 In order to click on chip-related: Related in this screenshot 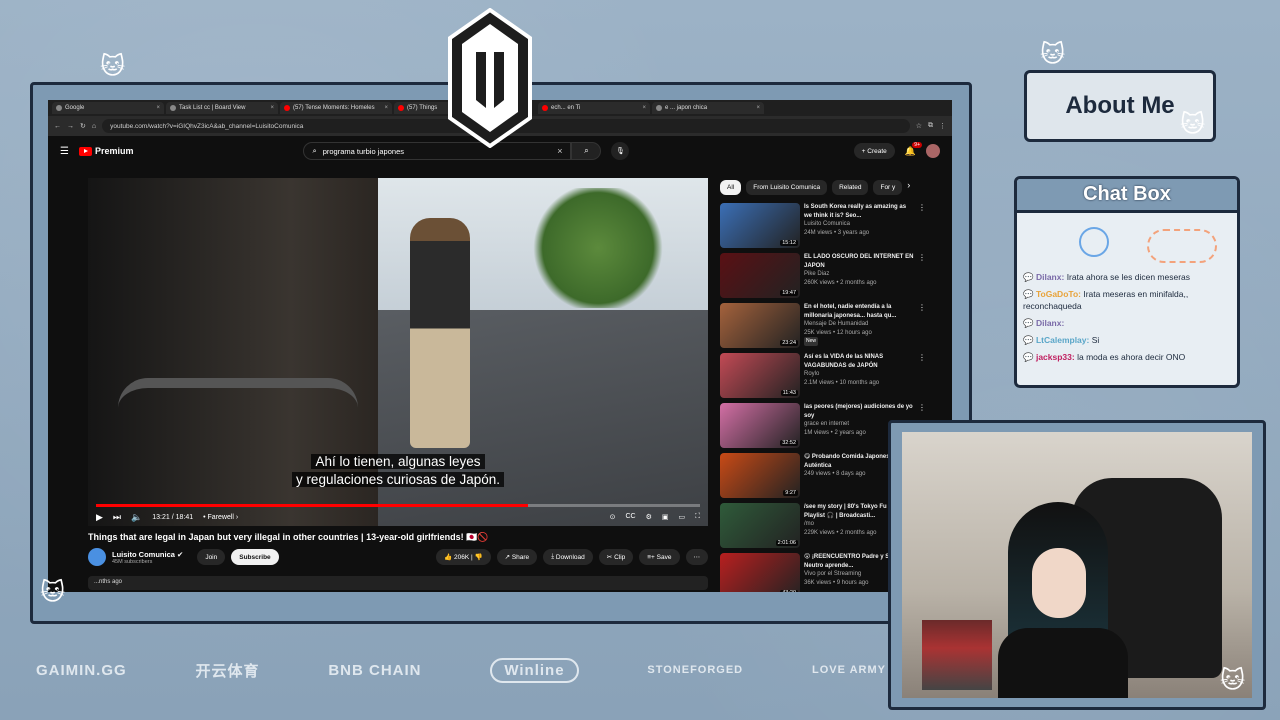, I will do `click(850, 187)`.